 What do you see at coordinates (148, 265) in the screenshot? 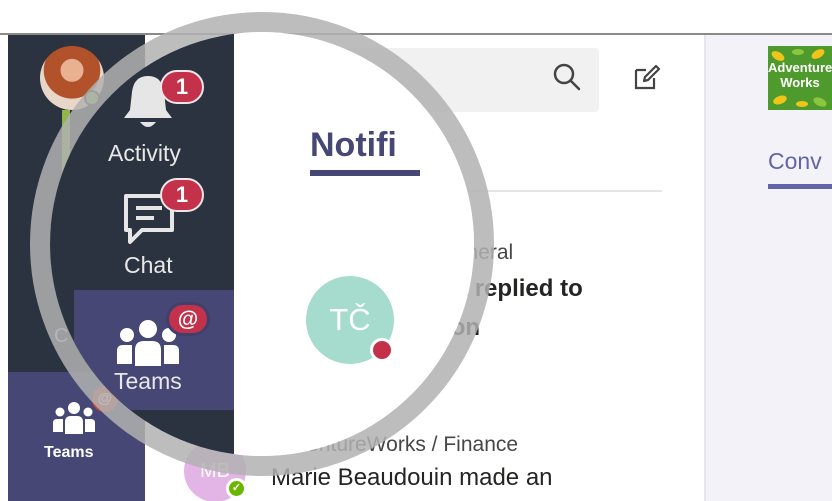
I see `rail-item-chat-label: Chat` at bounding box center [148, 265].